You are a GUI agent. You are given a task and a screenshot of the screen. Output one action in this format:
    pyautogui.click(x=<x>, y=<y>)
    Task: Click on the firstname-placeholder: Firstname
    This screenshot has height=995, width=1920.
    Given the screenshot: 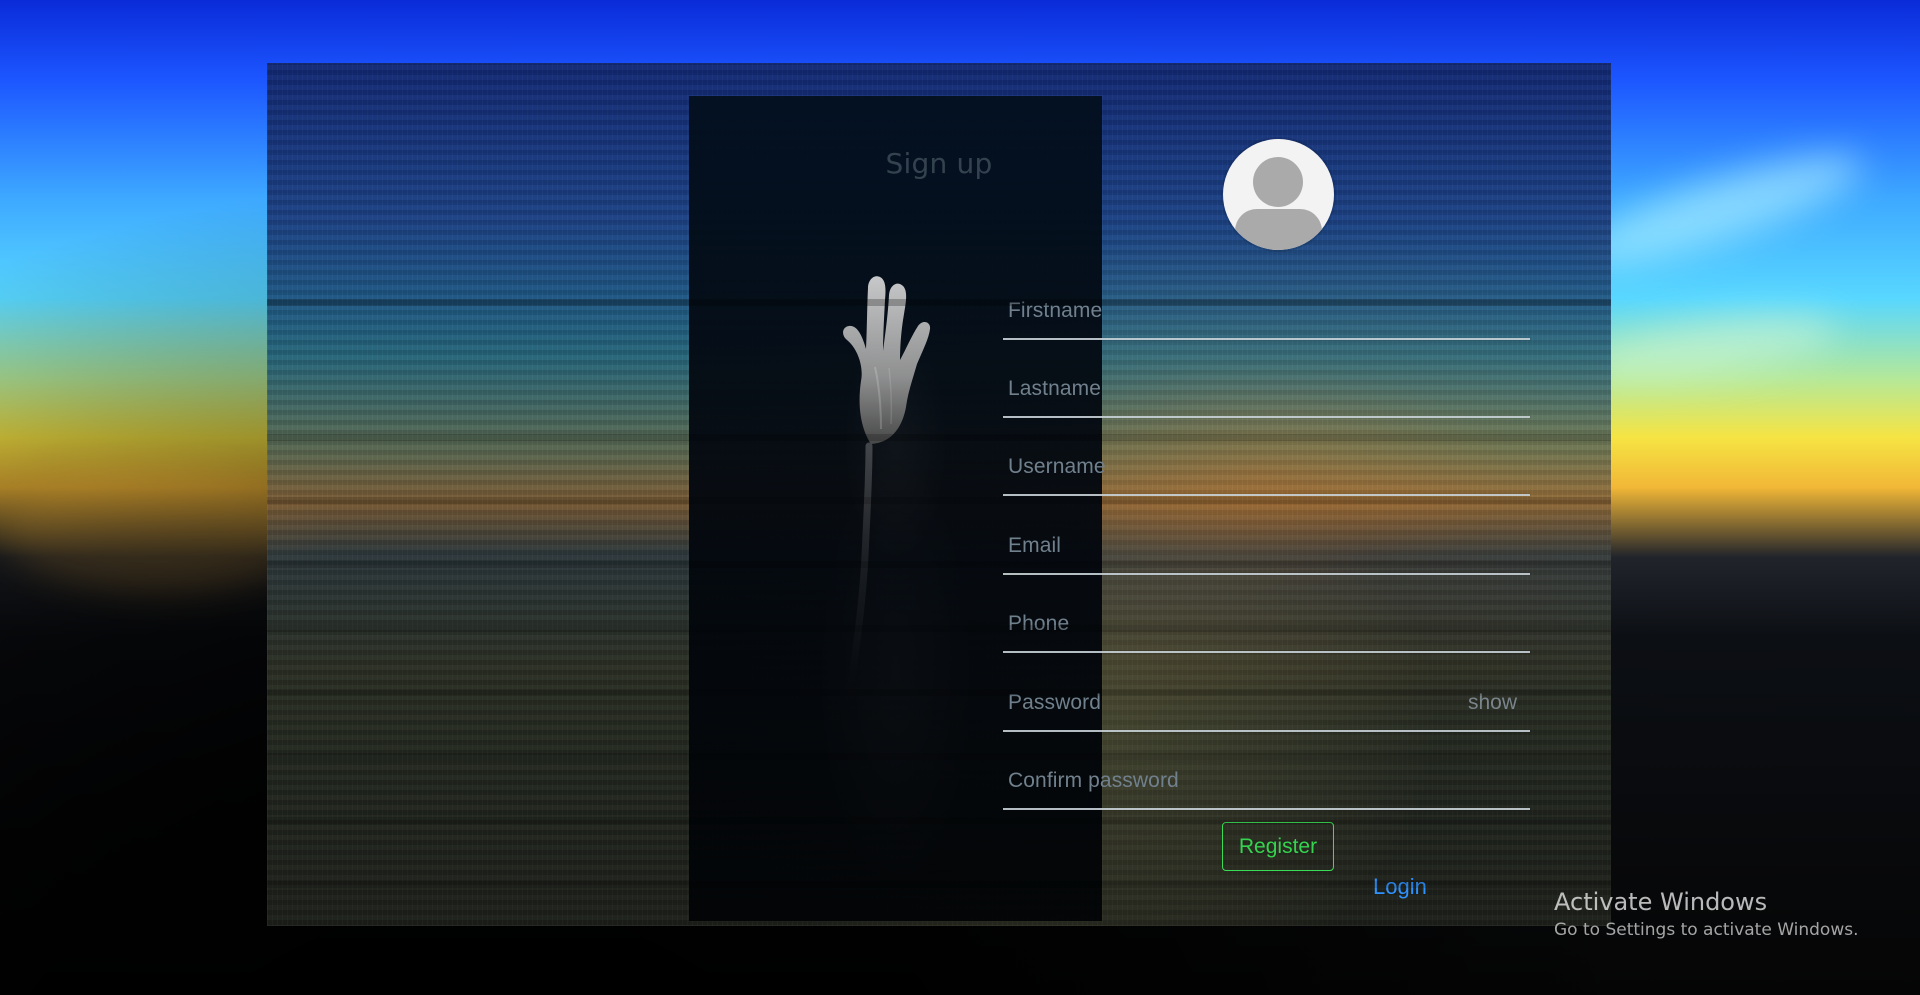 What is the action you would take?
    pyautogui.click(x=1055, y=310)
    